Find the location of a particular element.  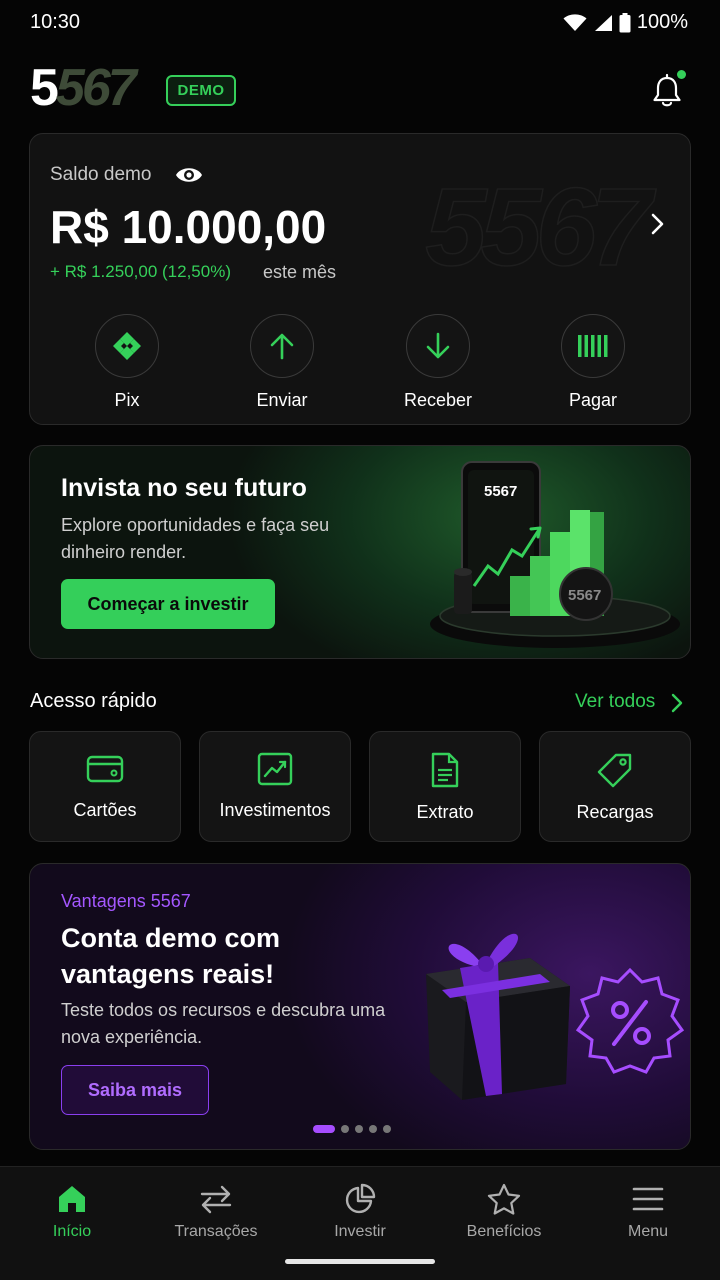

carousel-dots is located at coordinates (352, 1129).